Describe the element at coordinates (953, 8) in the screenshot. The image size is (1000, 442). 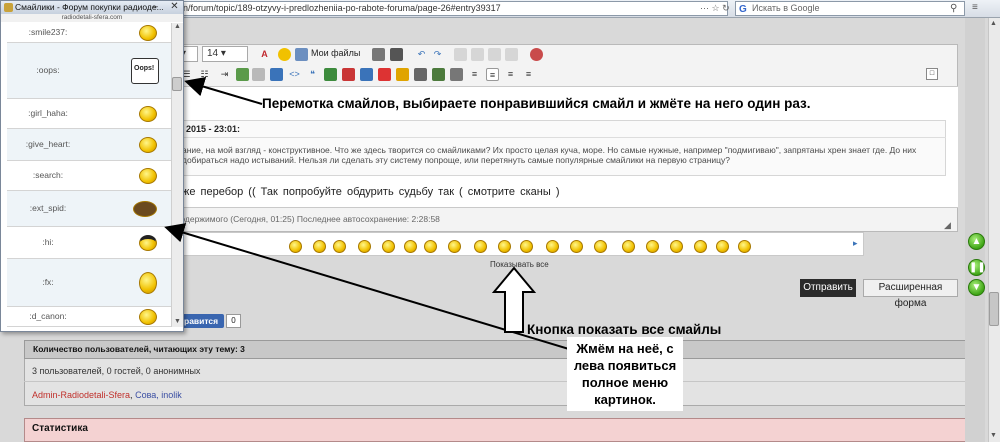
I see `search-icon: ⚲` at that location.